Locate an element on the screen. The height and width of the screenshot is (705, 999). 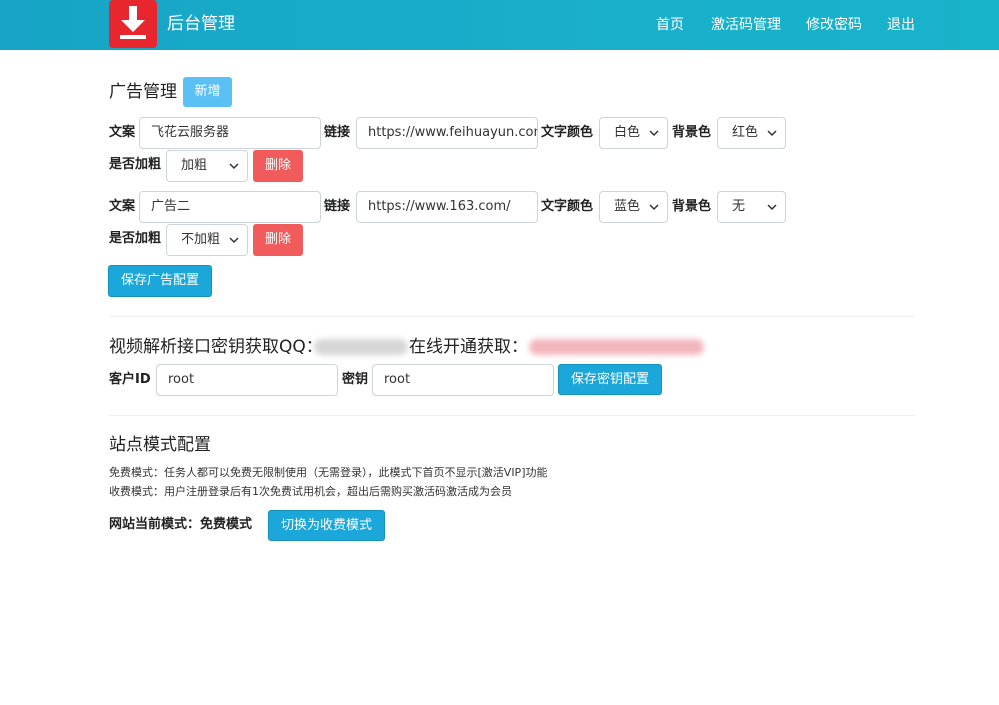
select-value: 蓝色 is located at coordinates (627, 206).